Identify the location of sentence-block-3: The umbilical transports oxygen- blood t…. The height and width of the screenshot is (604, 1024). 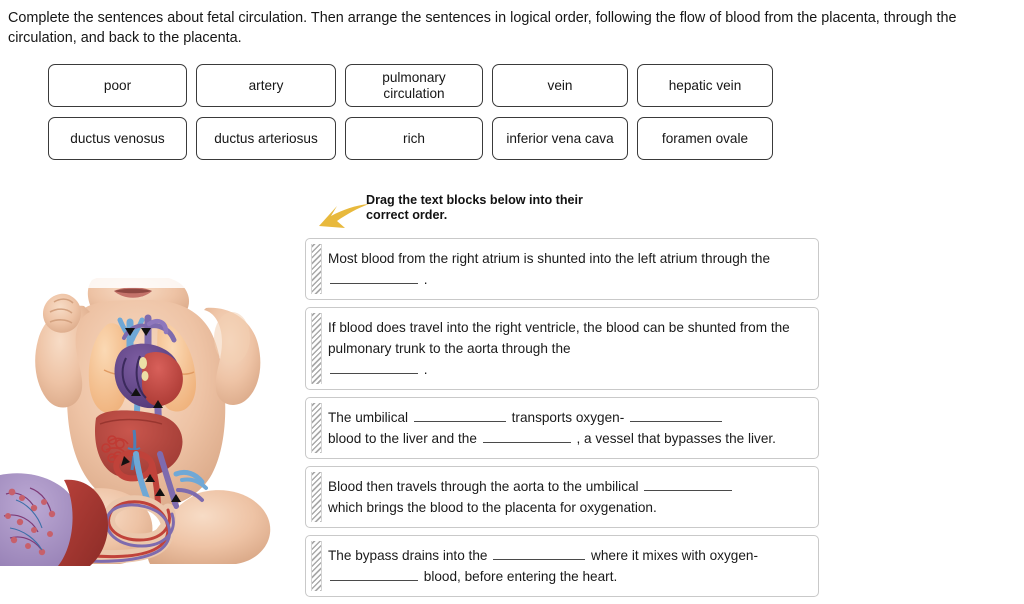
(562, 428).